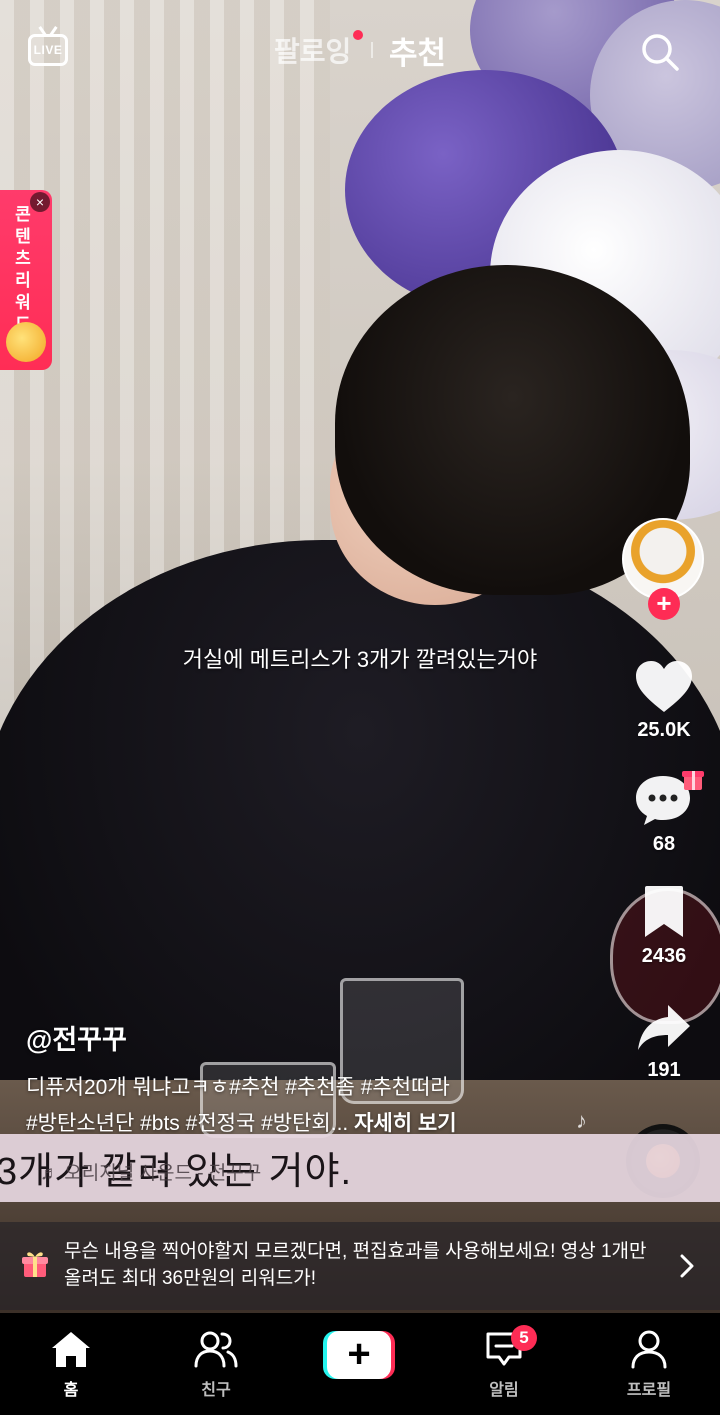 The width and height of the screenshot is (720, 1415). I want to click on share-count: 191, so click(664, 1070).